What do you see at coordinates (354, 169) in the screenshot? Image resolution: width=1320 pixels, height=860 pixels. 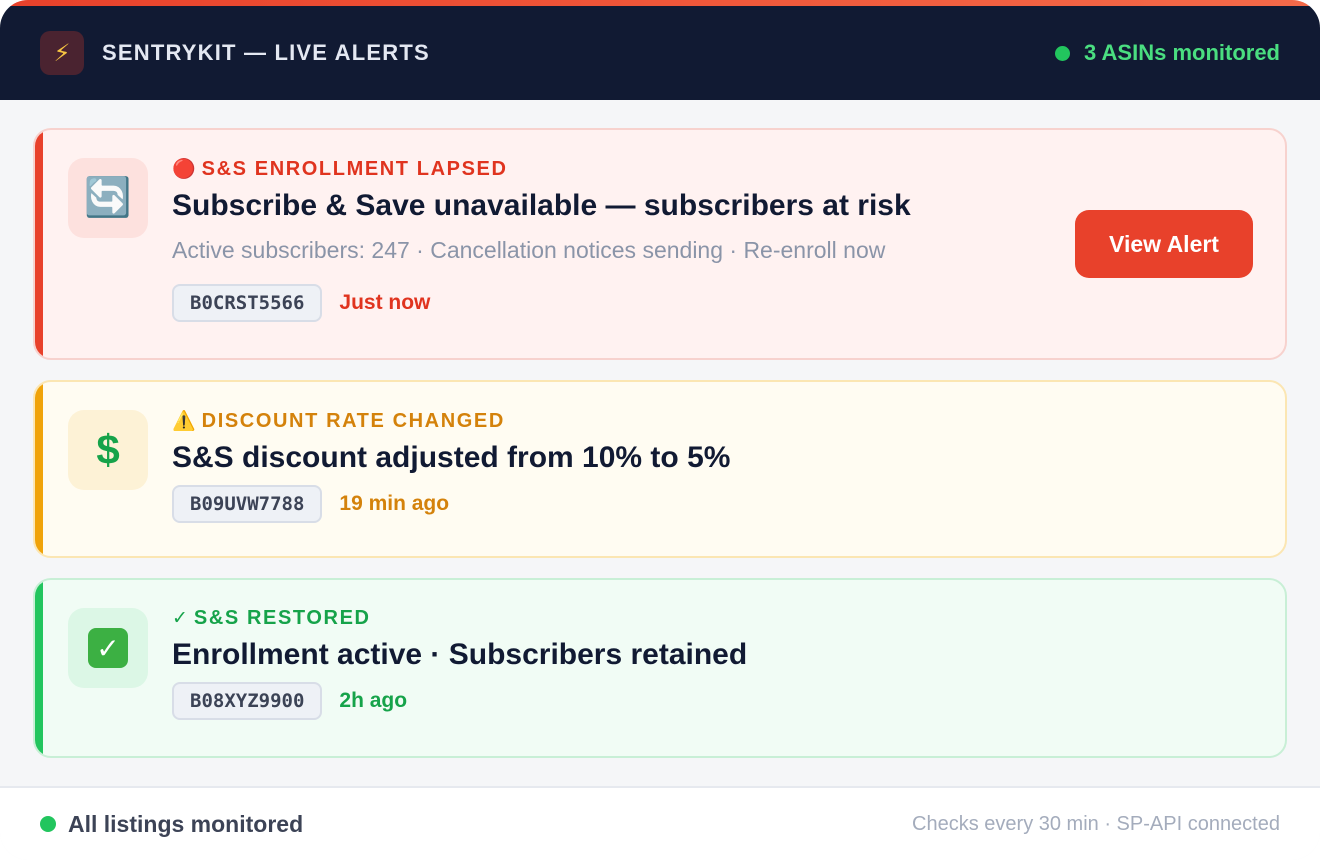 I see `alert-tag-label: S&S ENROLLMENT LAPSED` at bounding box center [354, 169].